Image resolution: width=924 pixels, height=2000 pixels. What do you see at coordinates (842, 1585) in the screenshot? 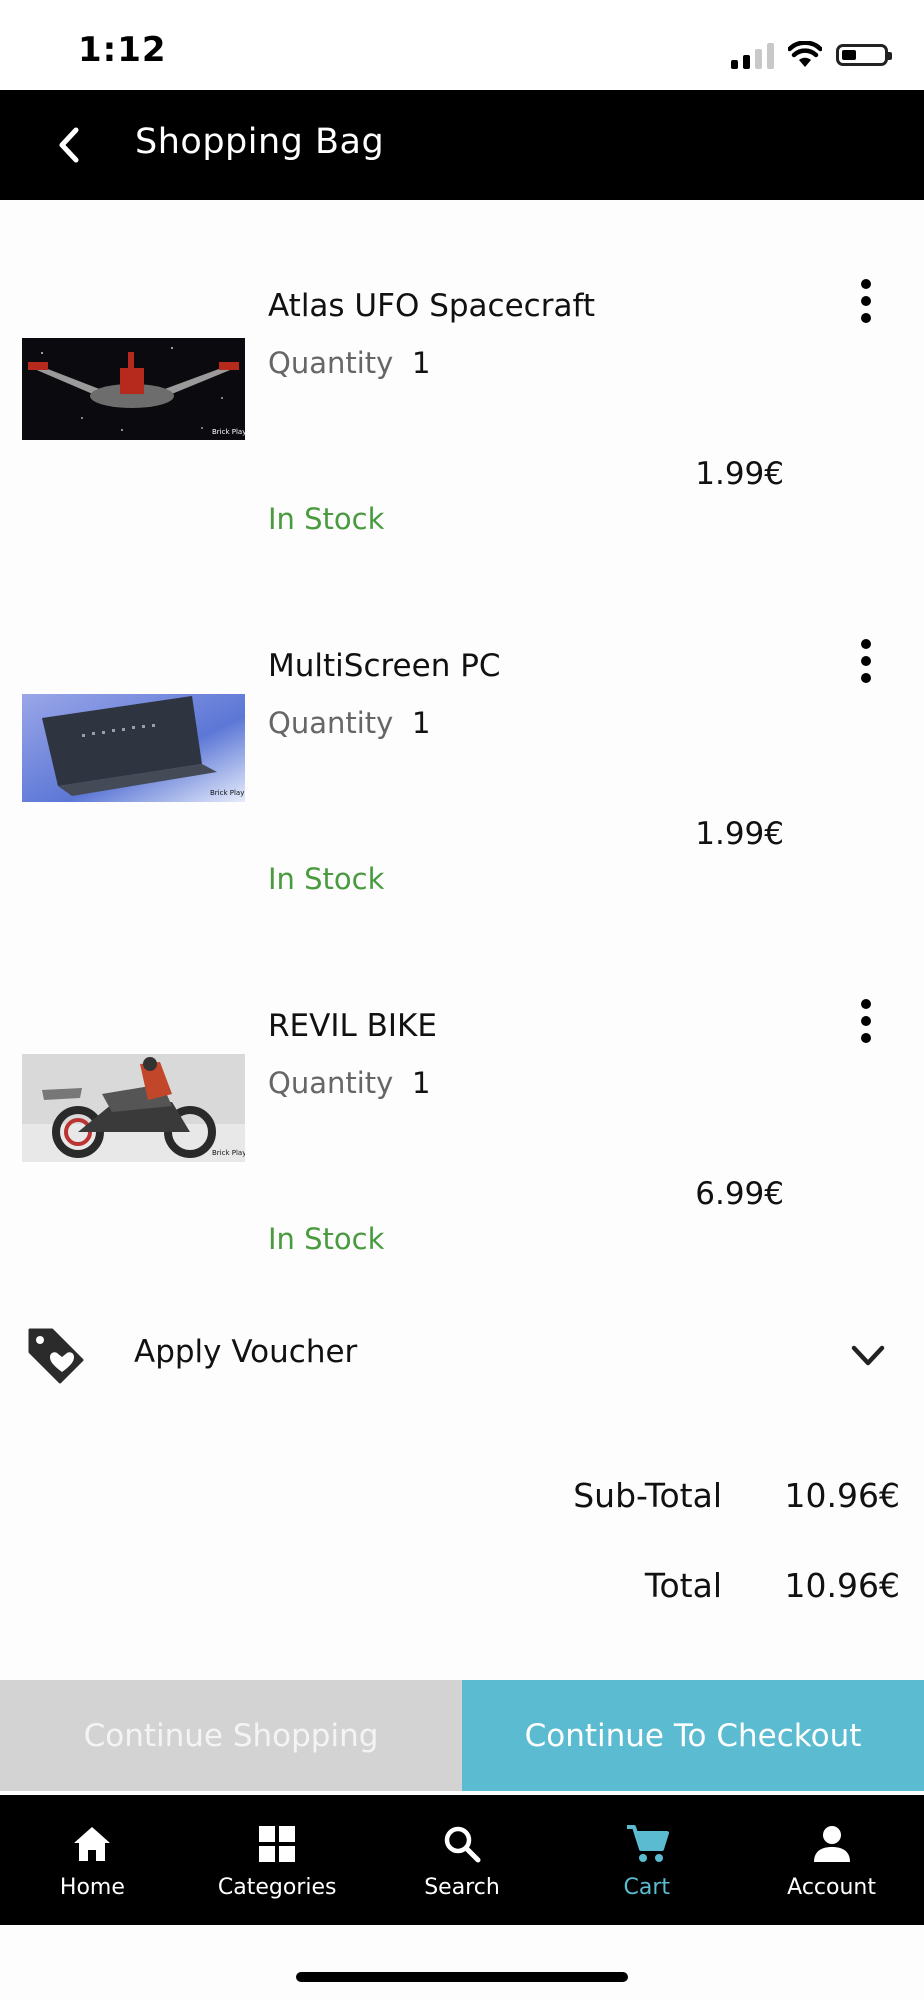
I see `total-value: 10.96€` at bounding box center [842, 1585].